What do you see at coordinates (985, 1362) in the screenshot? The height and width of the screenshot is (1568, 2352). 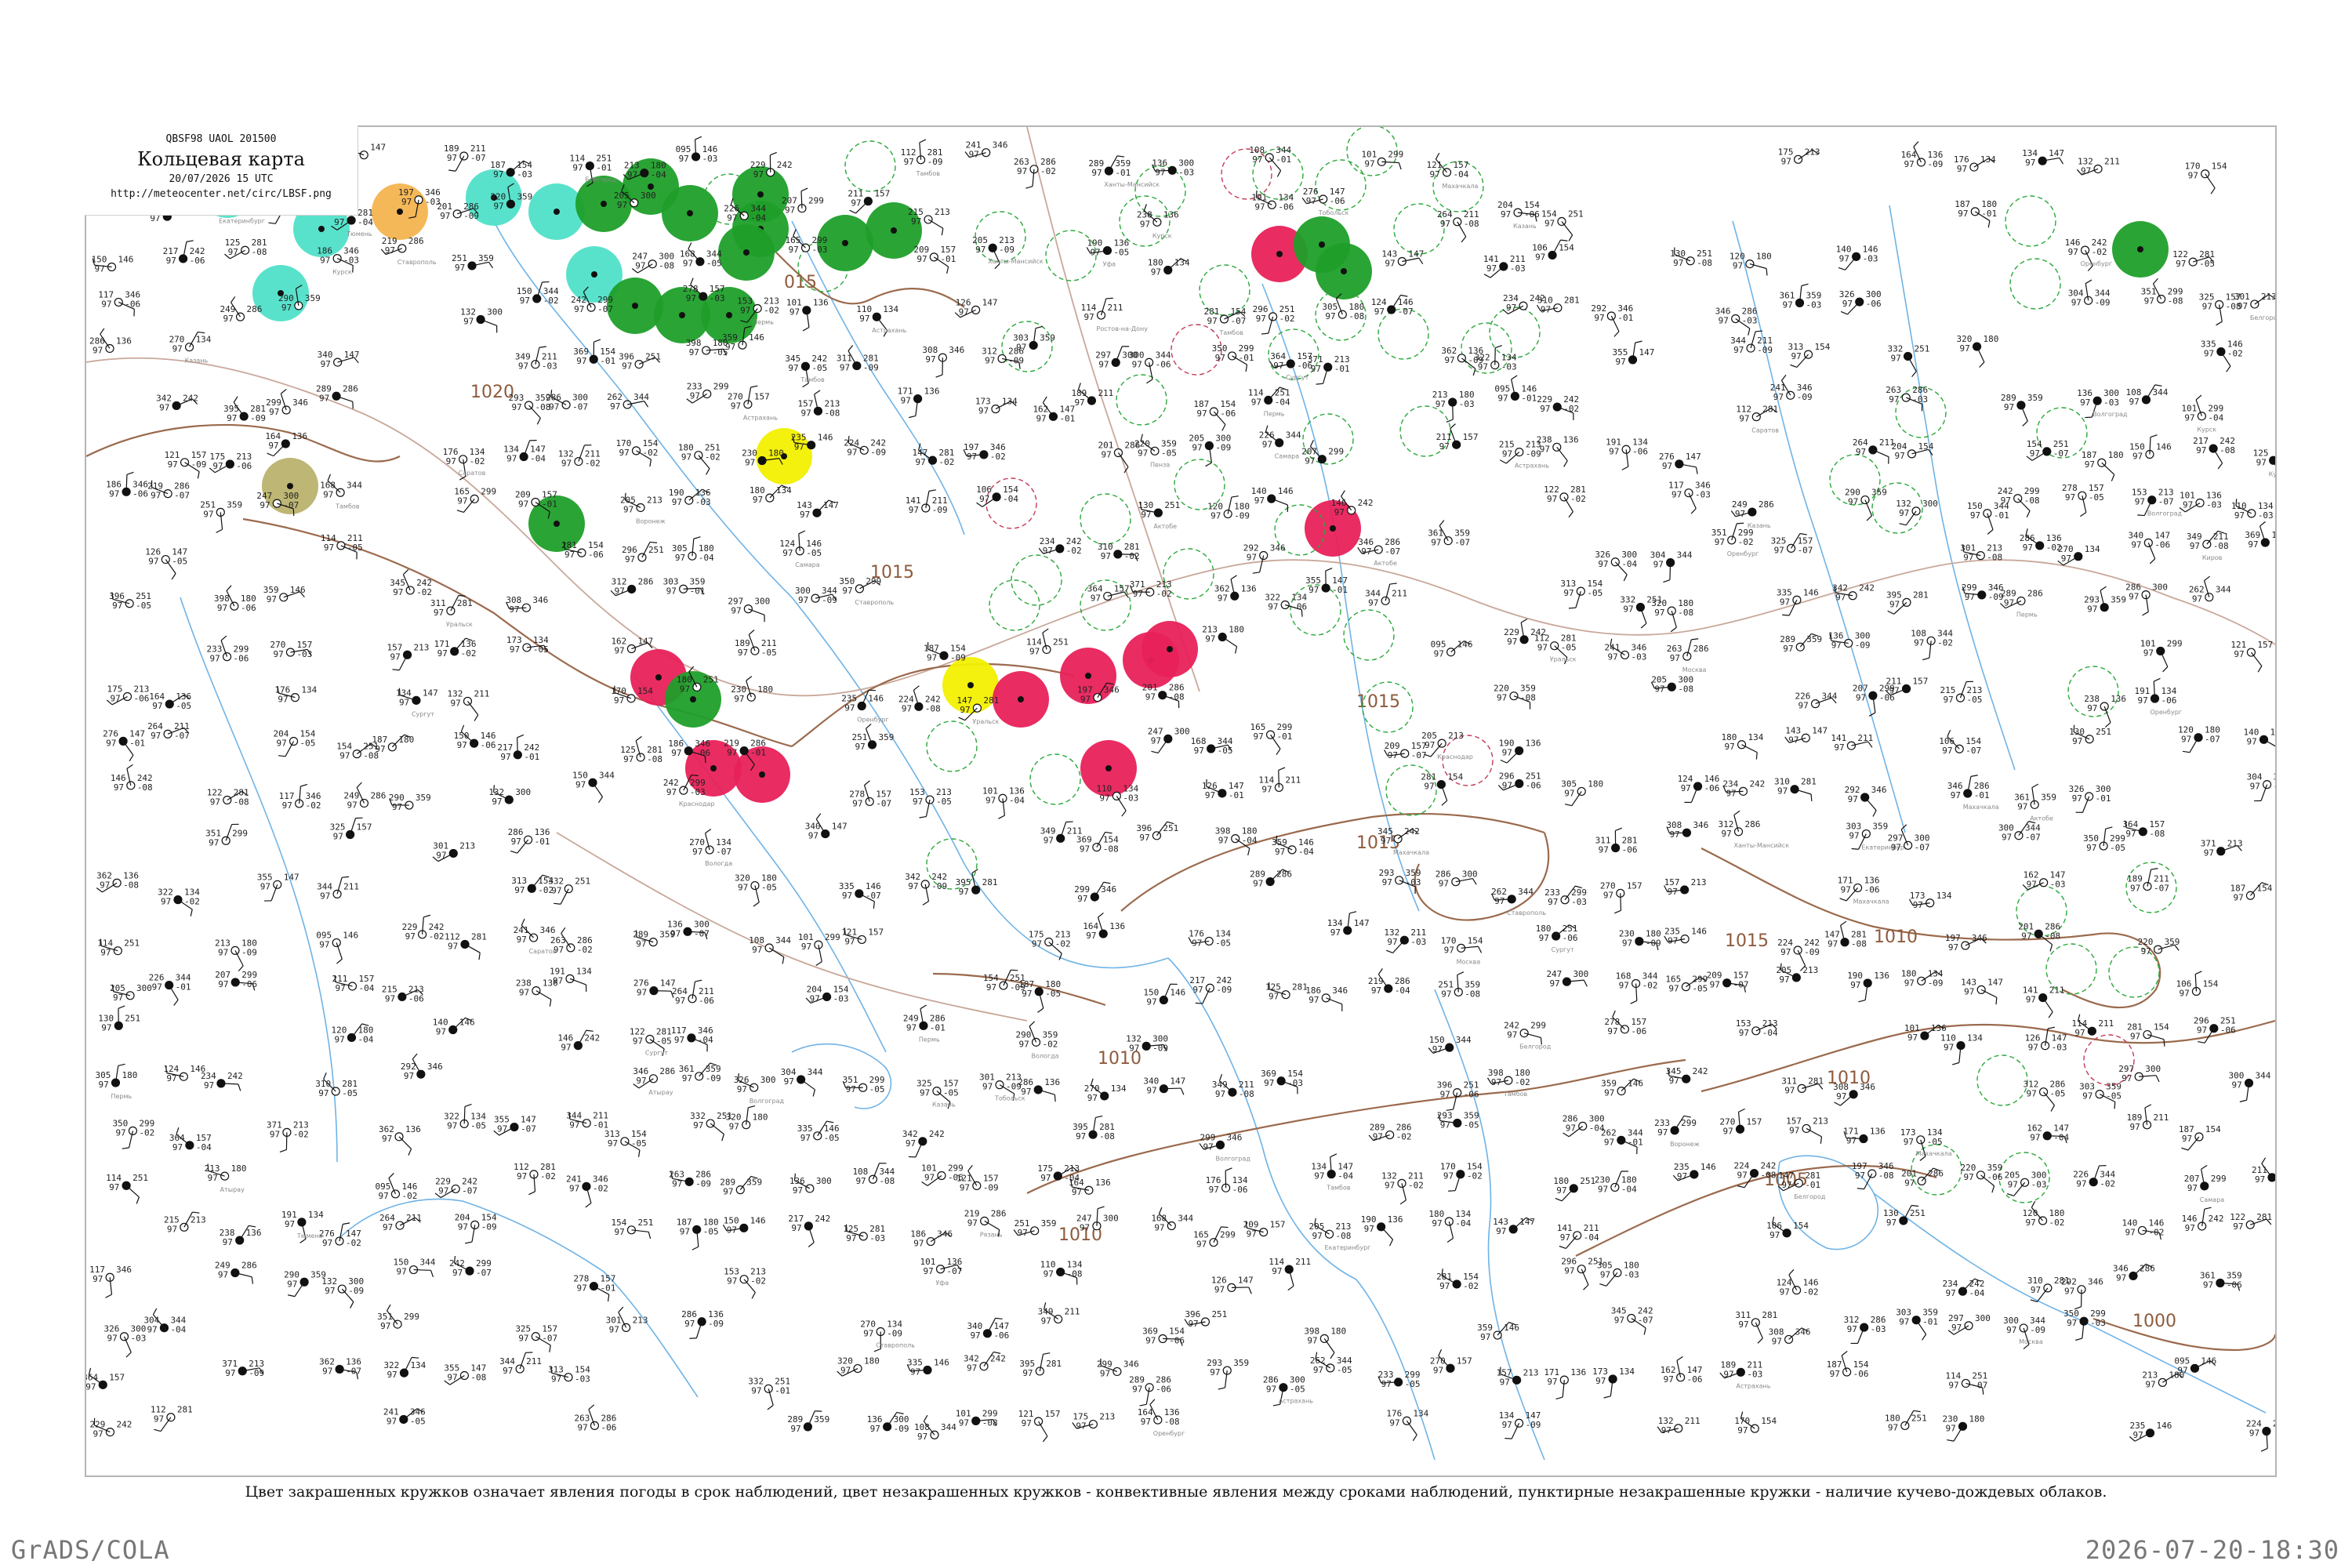 I see `station-model: 34297242` at bounding box center [985, 1362].